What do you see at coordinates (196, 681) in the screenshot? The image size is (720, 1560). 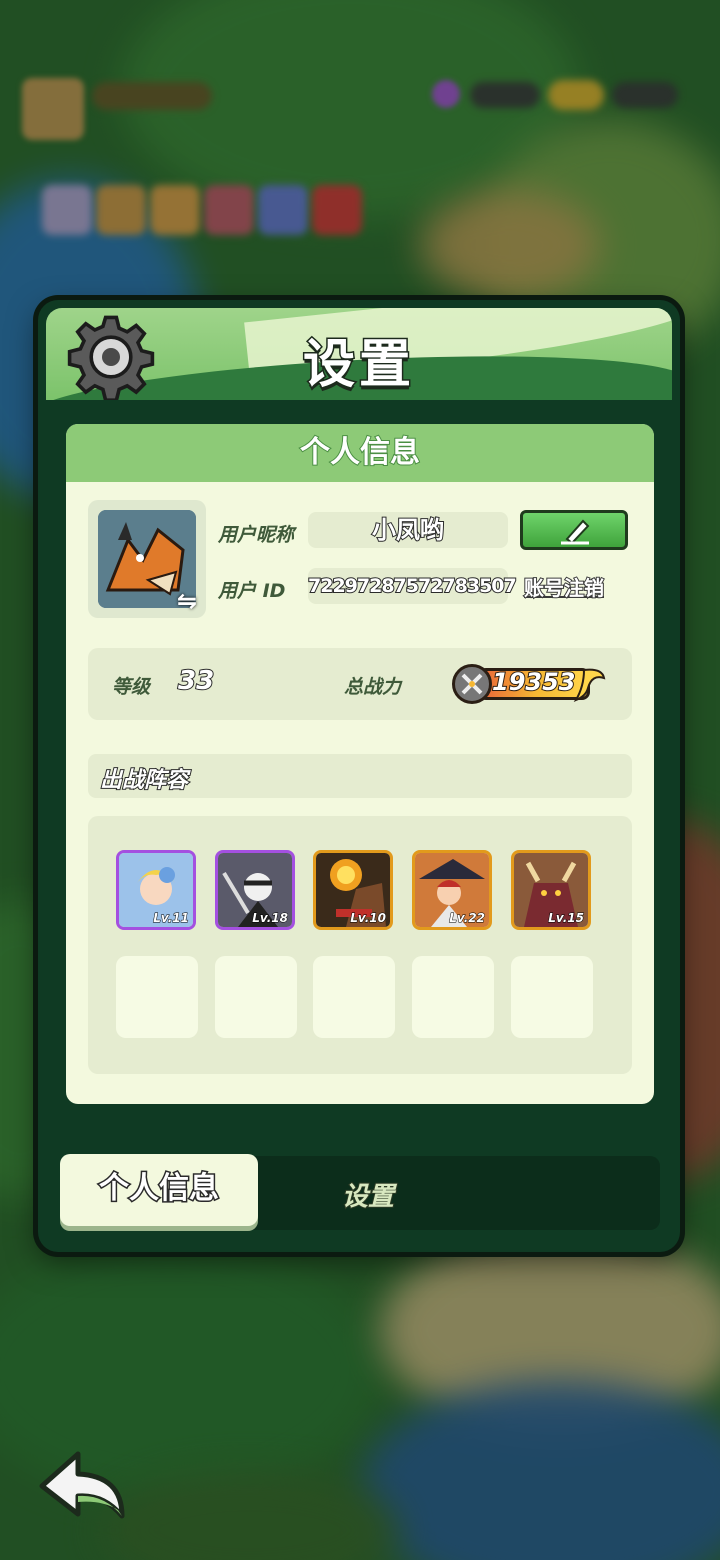 I see `level-value: 33` at bounding box center [196, 681].